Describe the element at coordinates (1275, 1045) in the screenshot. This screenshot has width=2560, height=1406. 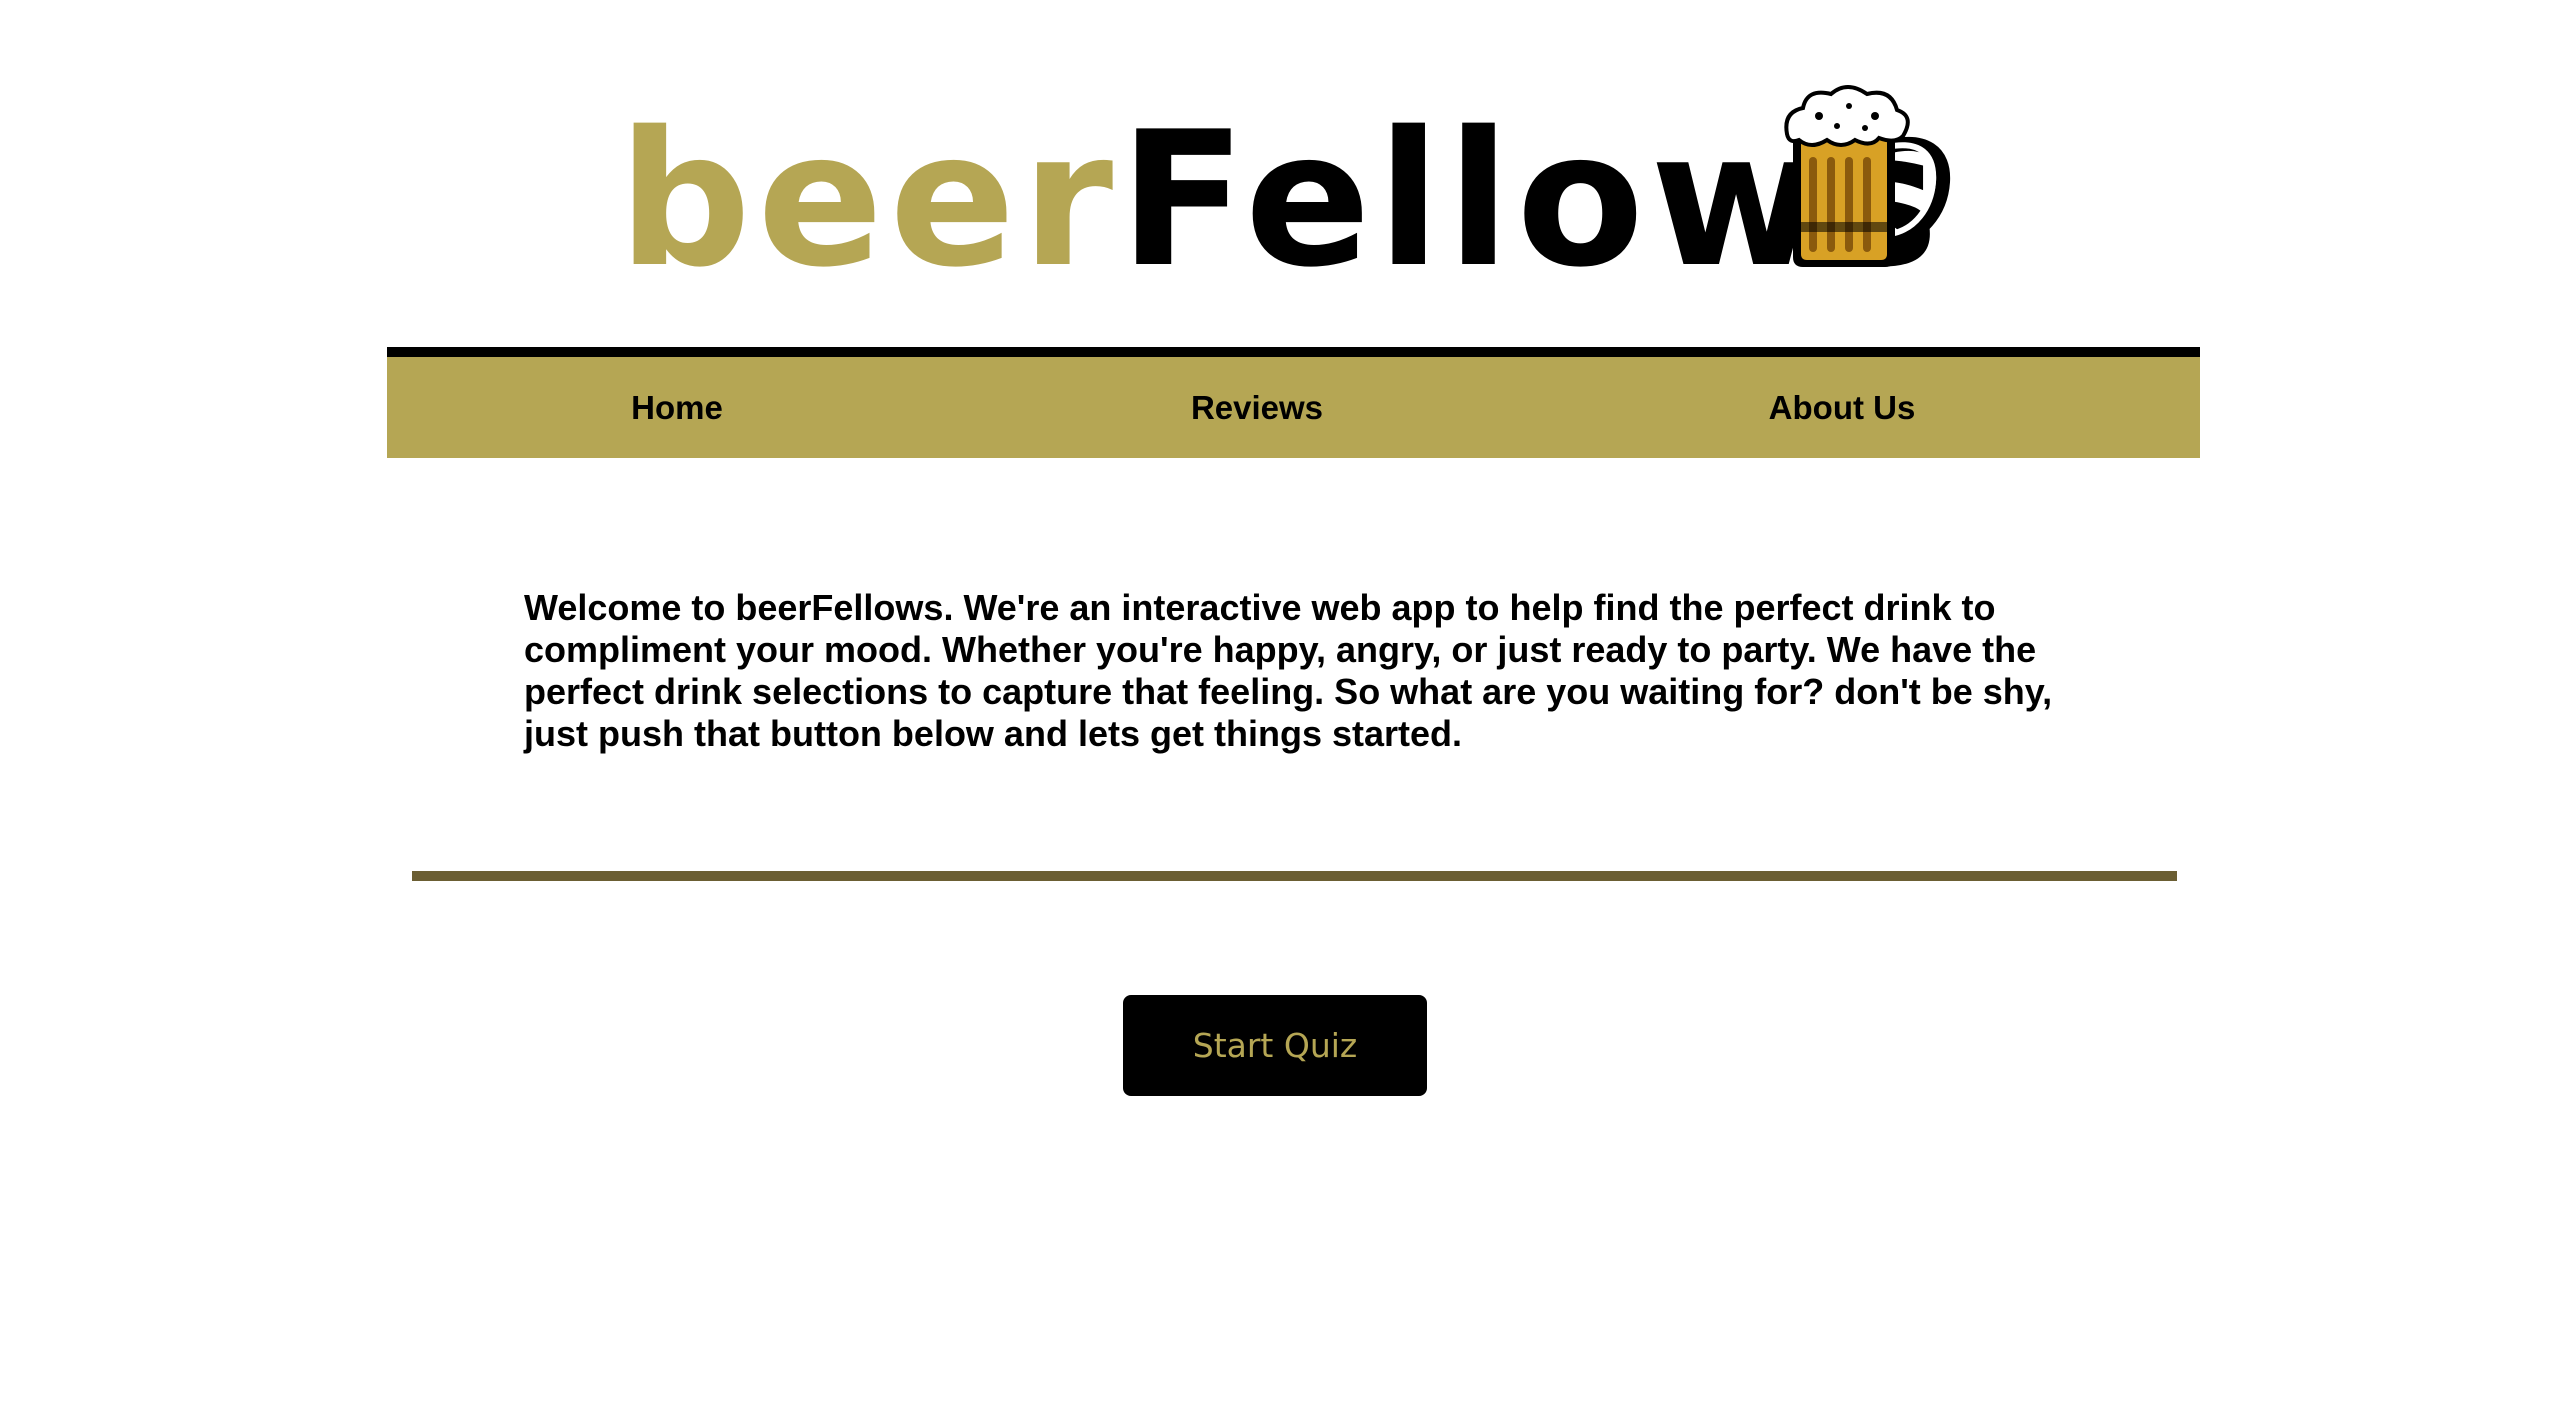
I see `start-quiz-button: Start Quiz` at that location.